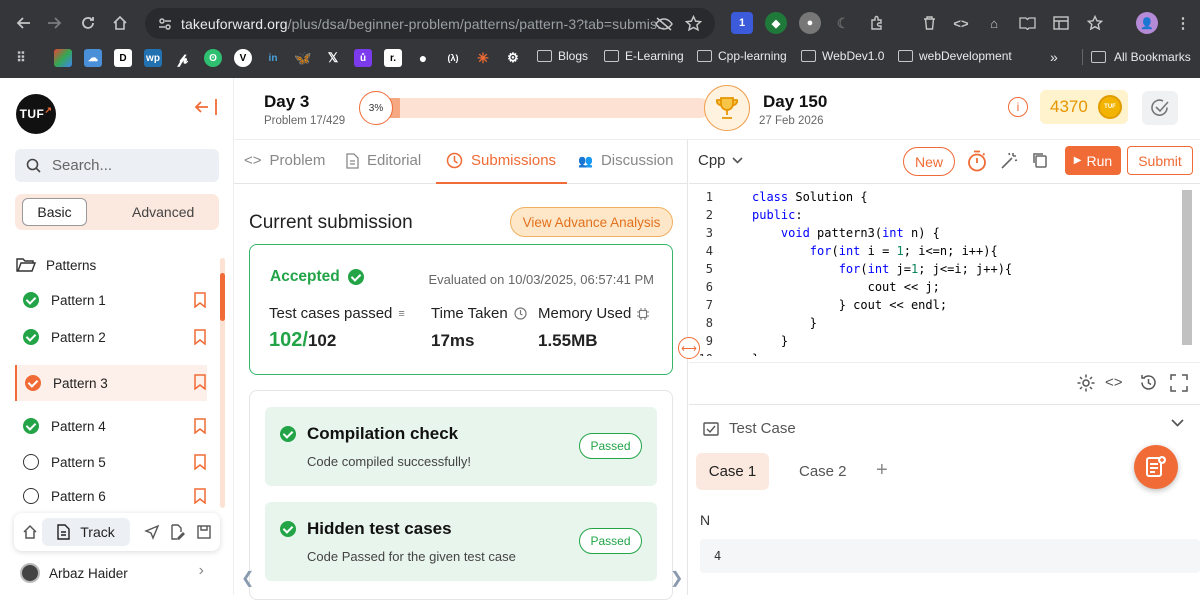 Image resolution: width=1200 pixels, height=600 pixels. I want to click on notes-fab-button, so click(1156, 467).